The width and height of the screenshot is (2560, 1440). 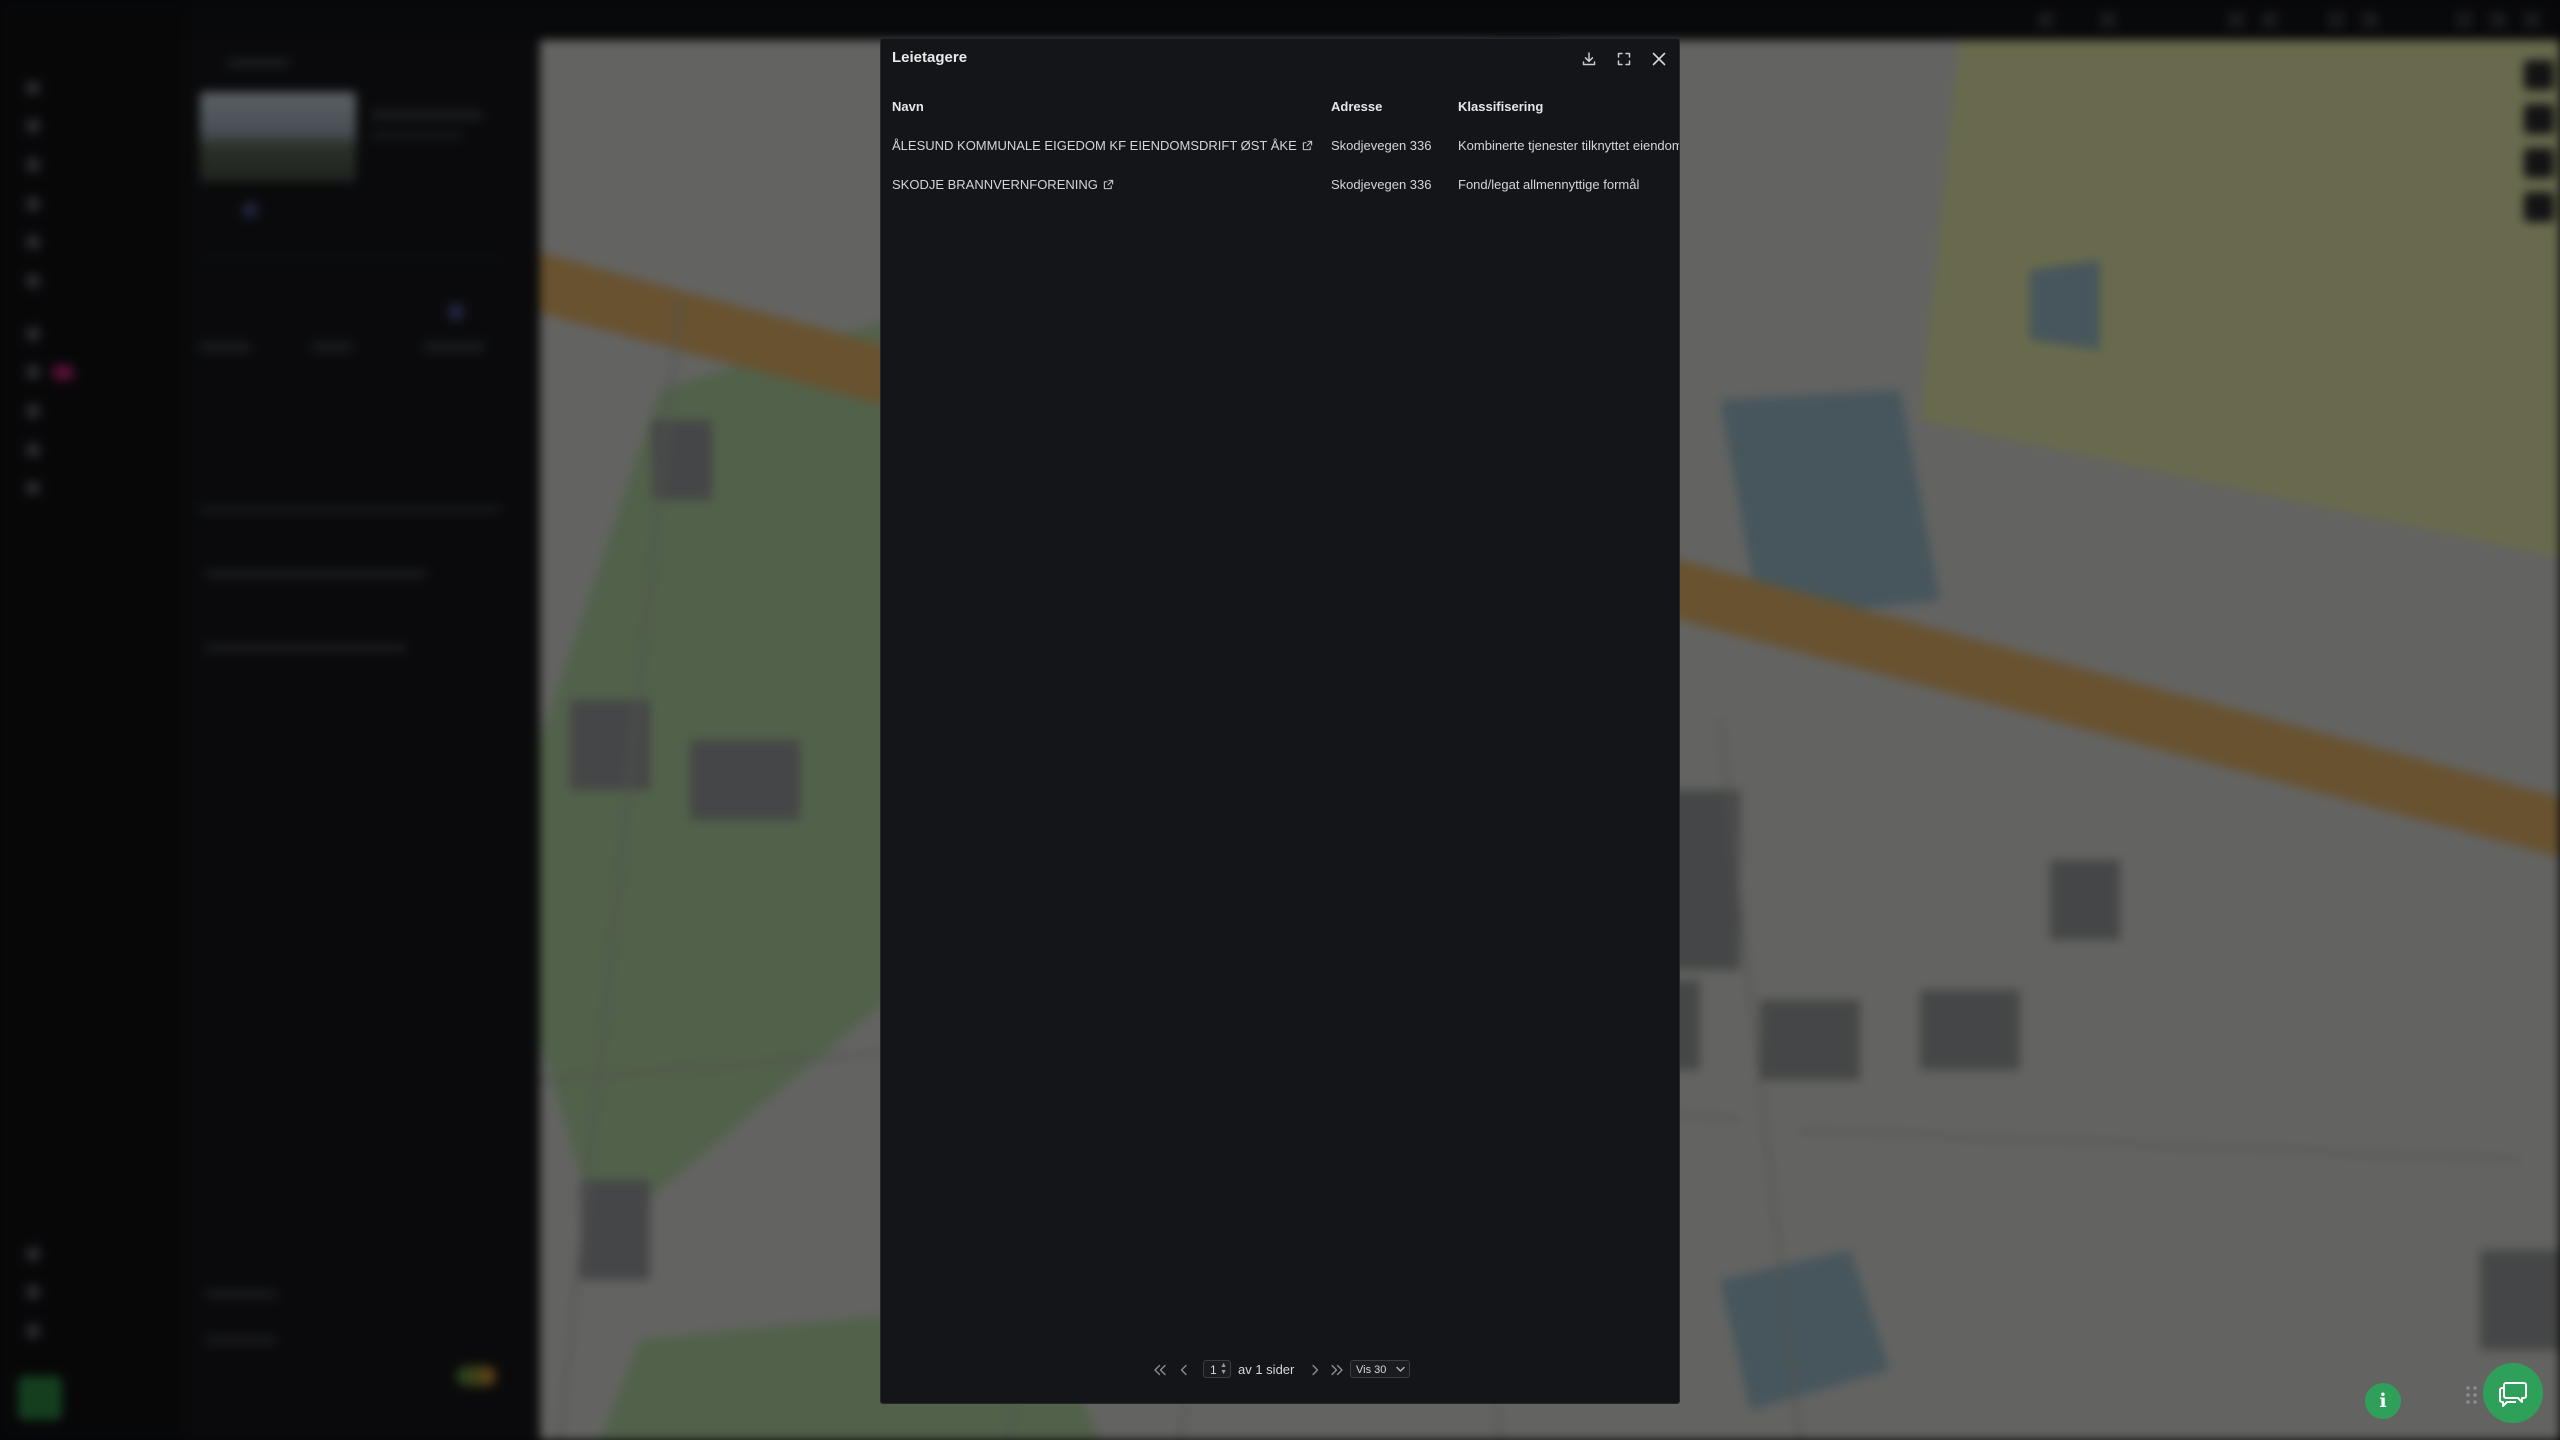 I want to click on drag-handle-icon, so click(x=2472, y=1395).